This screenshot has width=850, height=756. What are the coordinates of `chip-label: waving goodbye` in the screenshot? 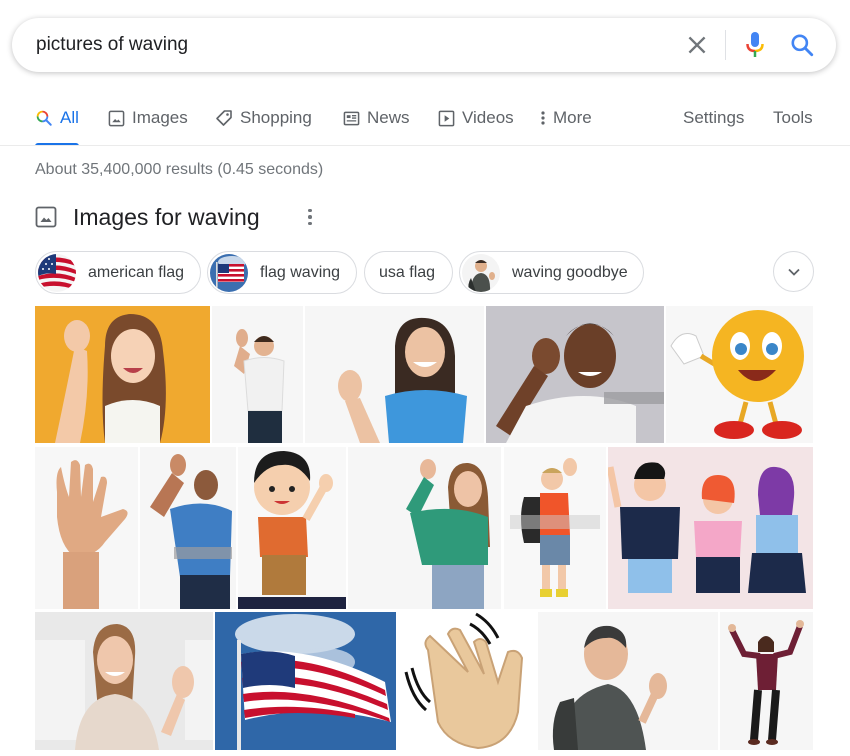 It's located at (570, 272).